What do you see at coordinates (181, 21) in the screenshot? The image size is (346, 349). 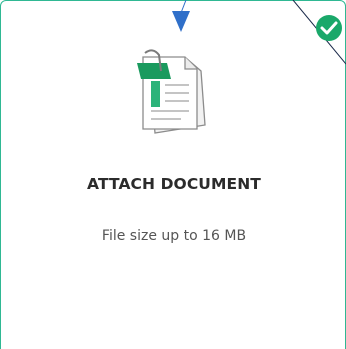 I see `cursor-arrow-icon` at bounding box center [181, 21].